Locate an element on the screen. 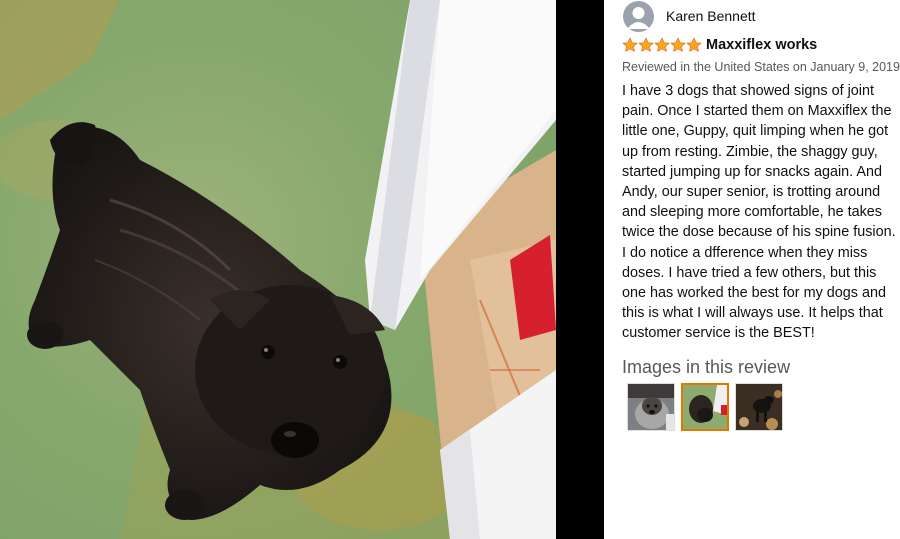 Image resolution: width=900 pixels, height=539 pixels. review-title: Maxxiflex works is located at coordinates (761, 45).